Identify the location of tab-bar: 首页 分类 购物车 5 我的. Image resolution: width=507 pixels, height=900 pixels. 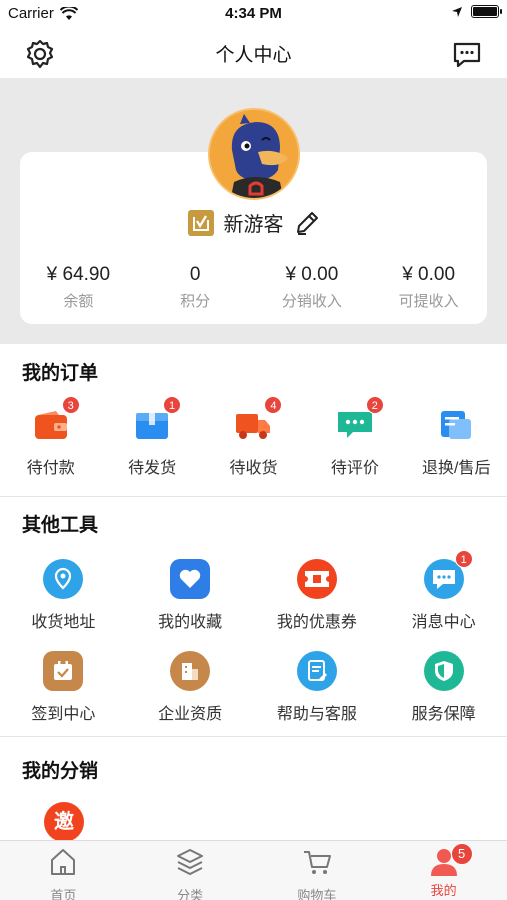
(253, 870).